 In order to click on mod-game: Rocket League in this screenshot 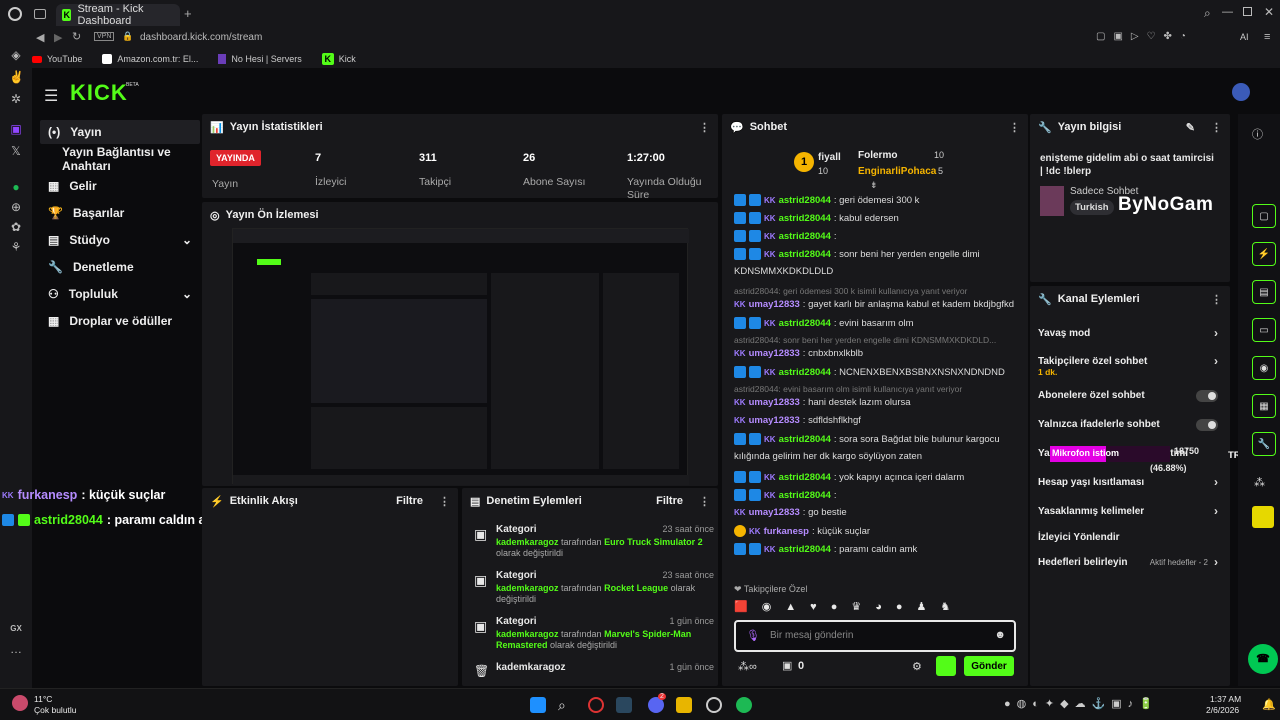, I will do `click(636, 588)`.